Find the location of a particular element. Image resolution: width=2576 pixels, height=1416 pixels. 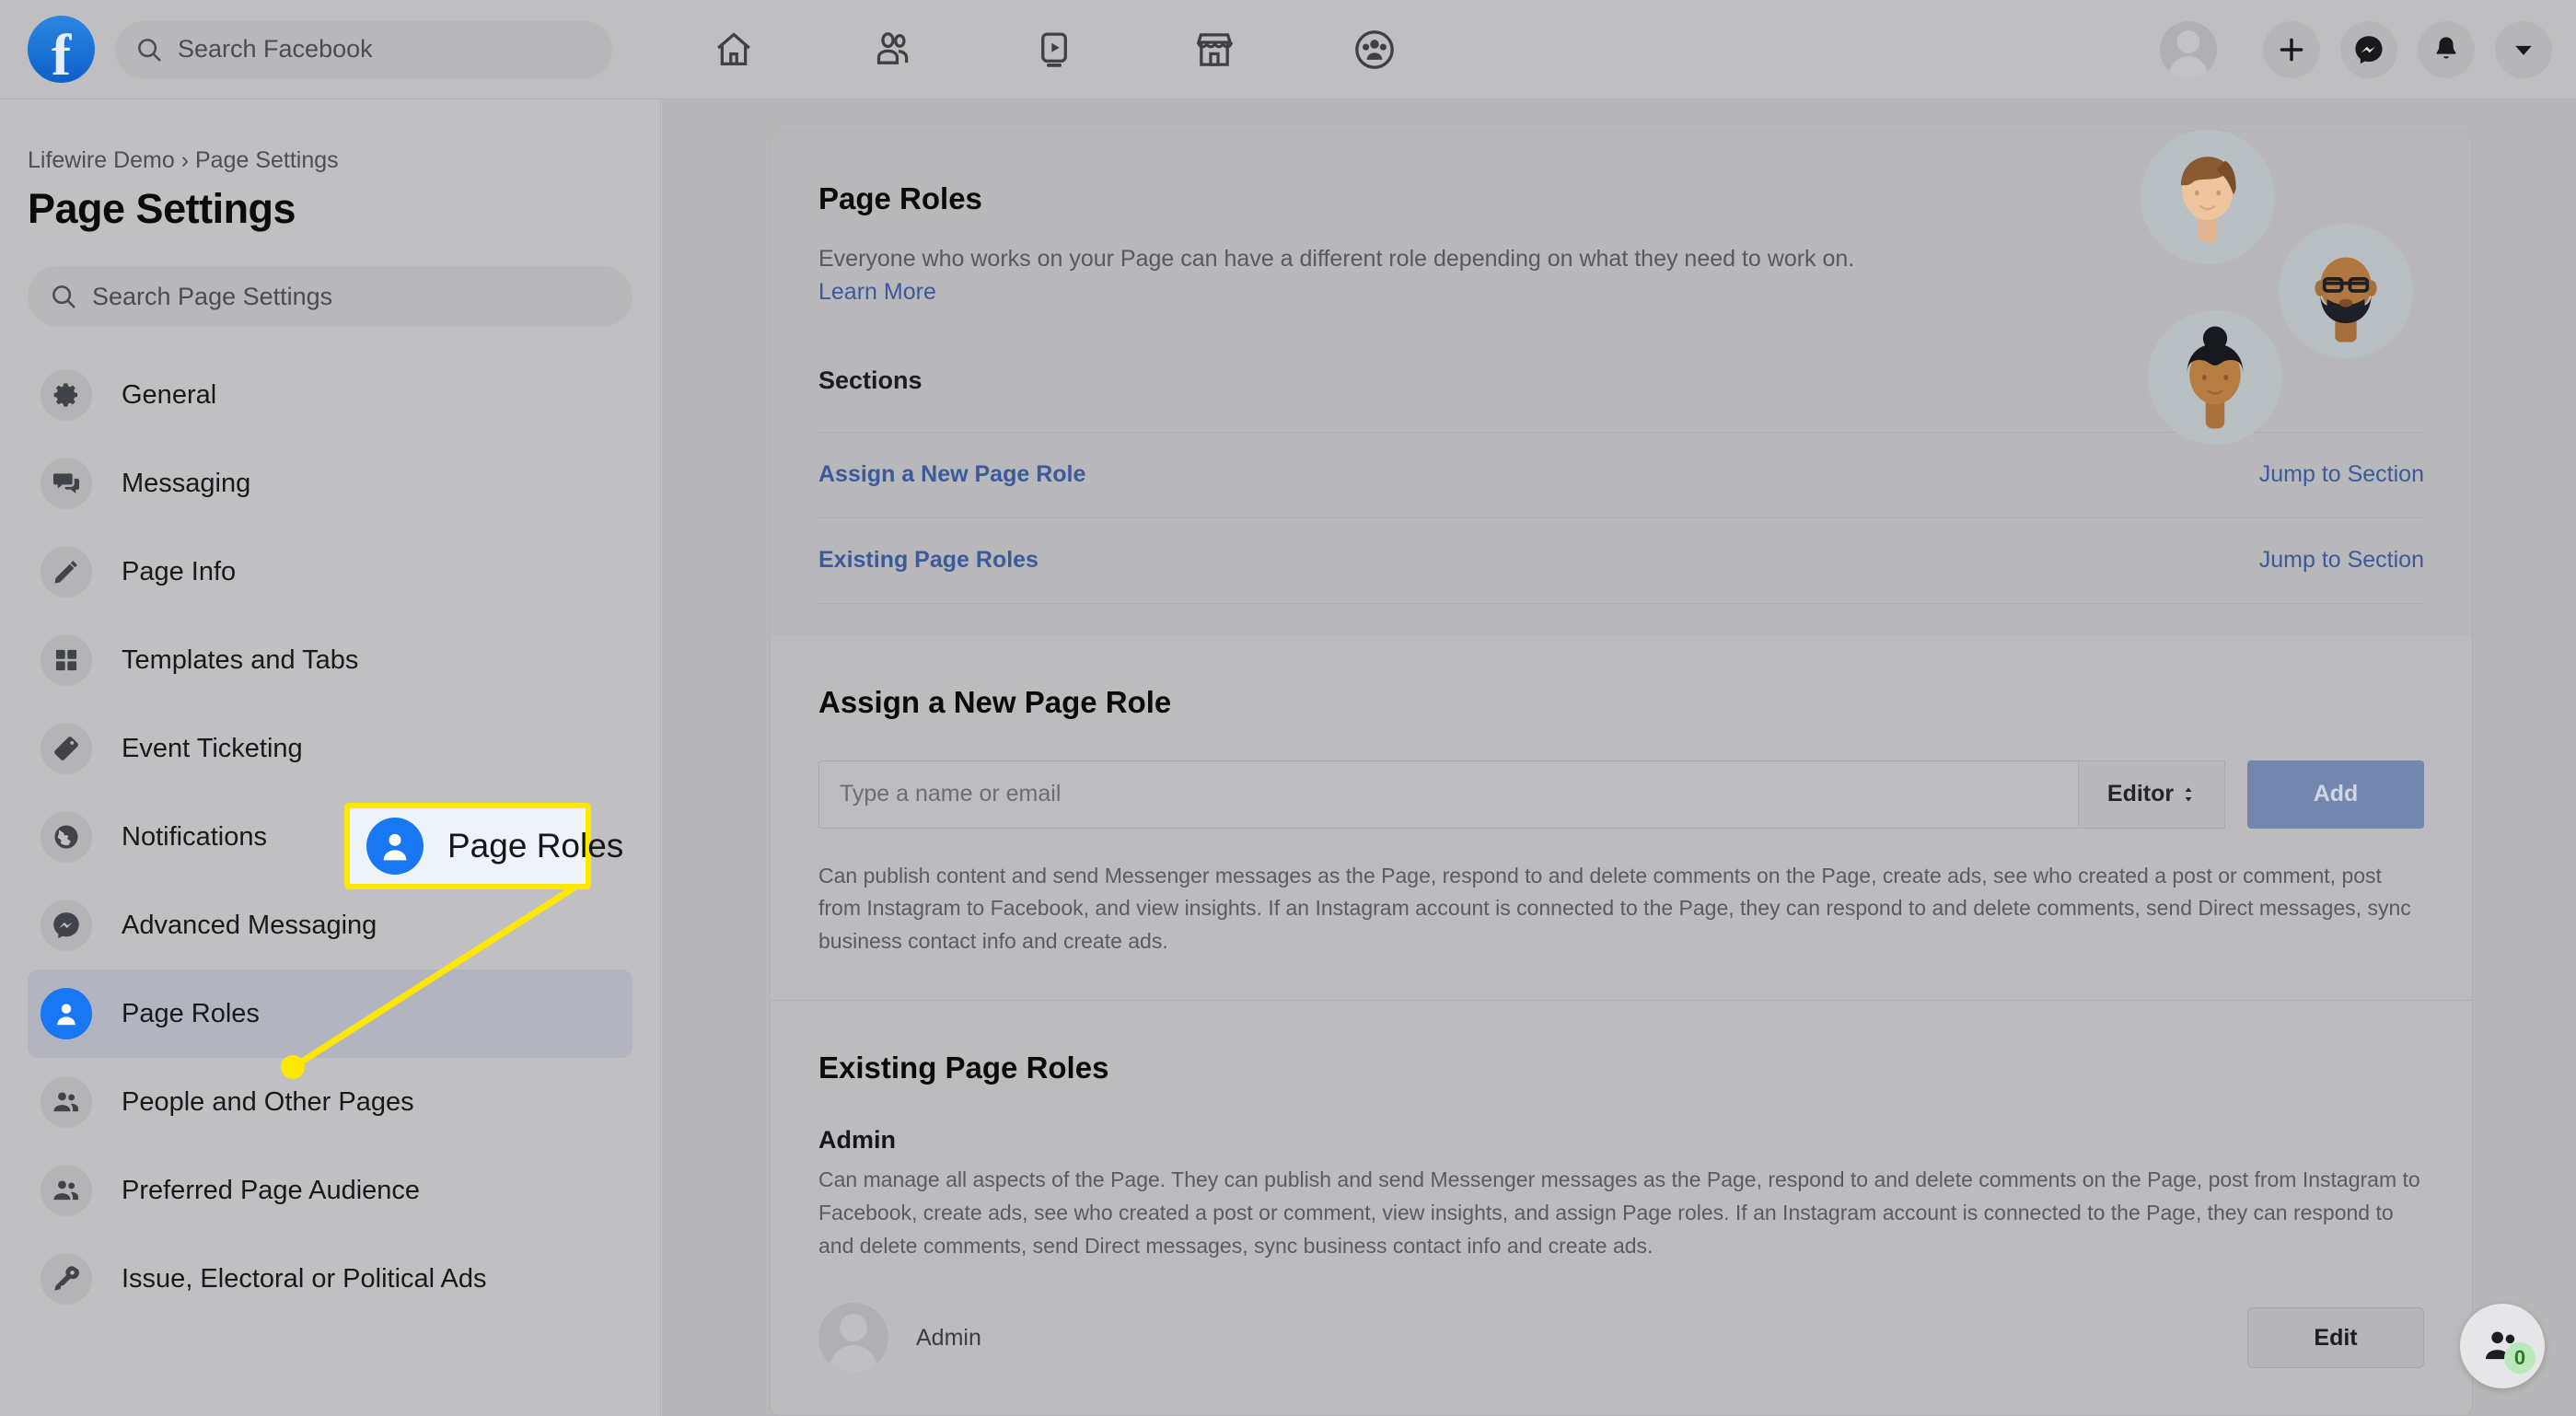

edit-role-button: Edit is located at coordinates (2335, 1338).